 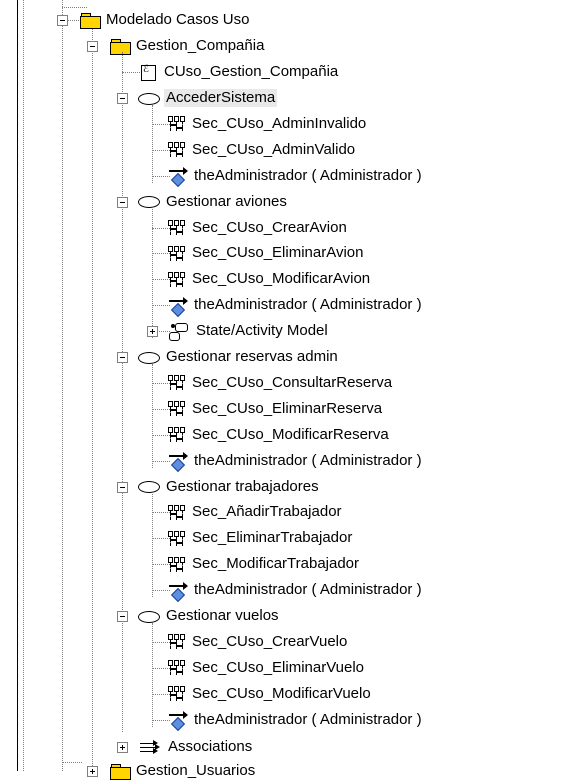 I want to click on root-expander, so click(x=62, y=20).